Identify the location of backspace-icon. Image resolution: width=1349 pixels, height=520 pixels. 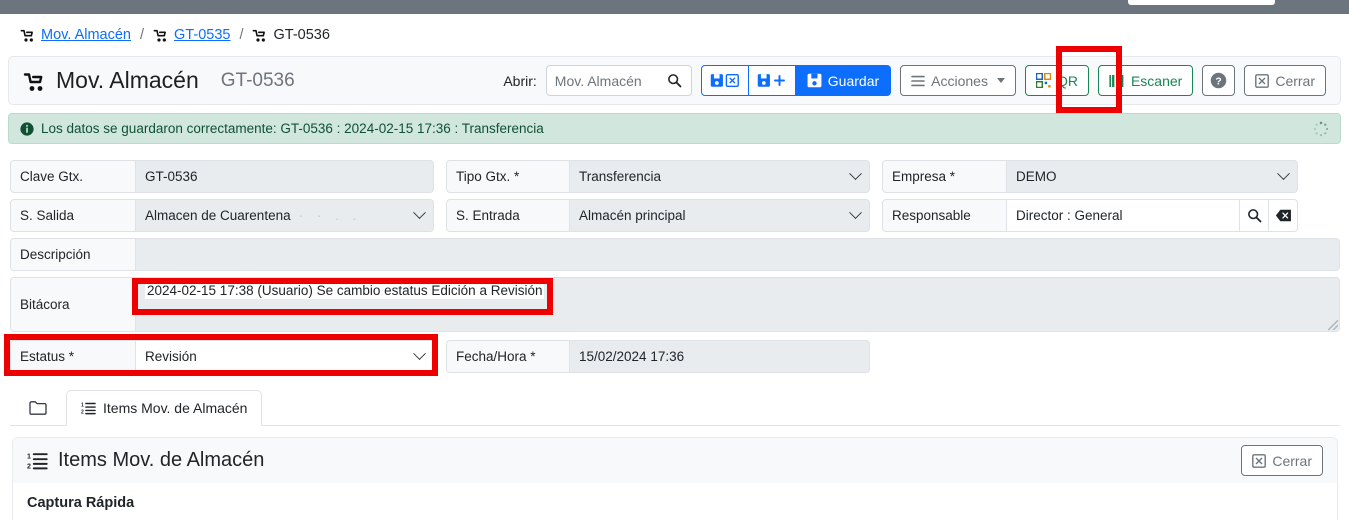
(1283, 215).